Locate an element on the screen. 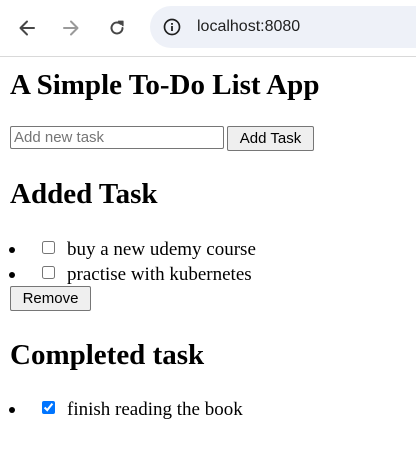  site-info-button is located at coordinates (172, 27).